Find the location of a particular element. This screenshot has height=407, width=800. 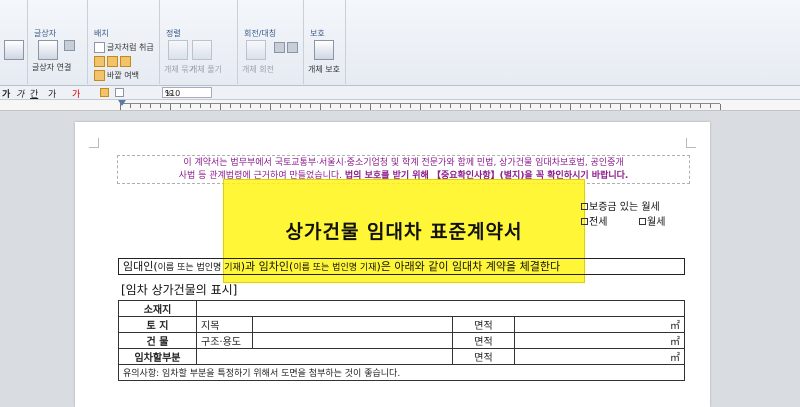

zoom-unit: % is located at coordinates (169, 93).